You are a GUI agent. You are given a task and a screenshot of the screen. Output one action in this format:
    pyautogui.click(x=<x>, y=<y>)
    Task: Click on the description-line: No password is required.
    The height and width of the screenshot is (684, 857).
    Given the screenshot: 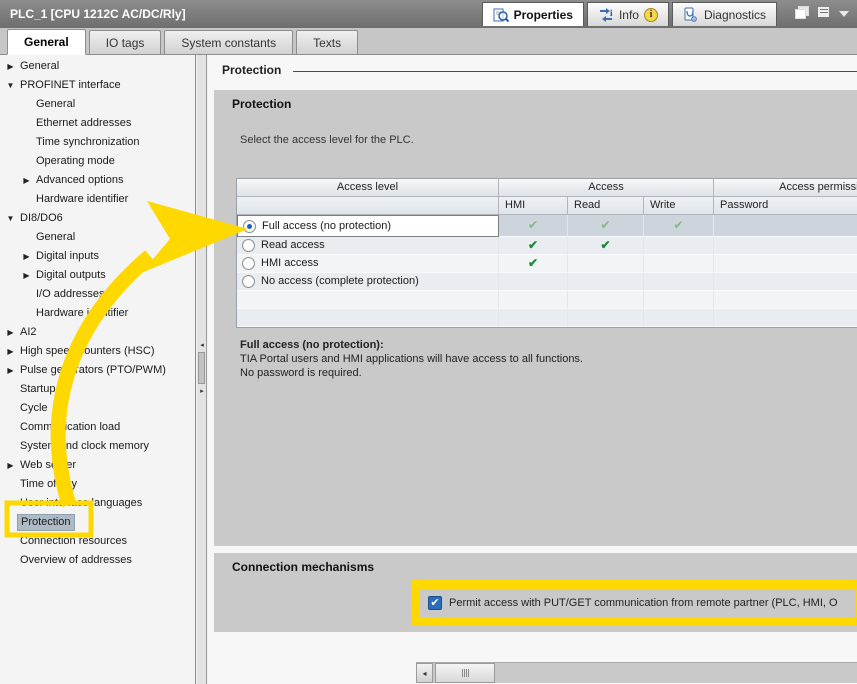 What is the action you would take?
    pyautogui.click(x=301, y=373)
    